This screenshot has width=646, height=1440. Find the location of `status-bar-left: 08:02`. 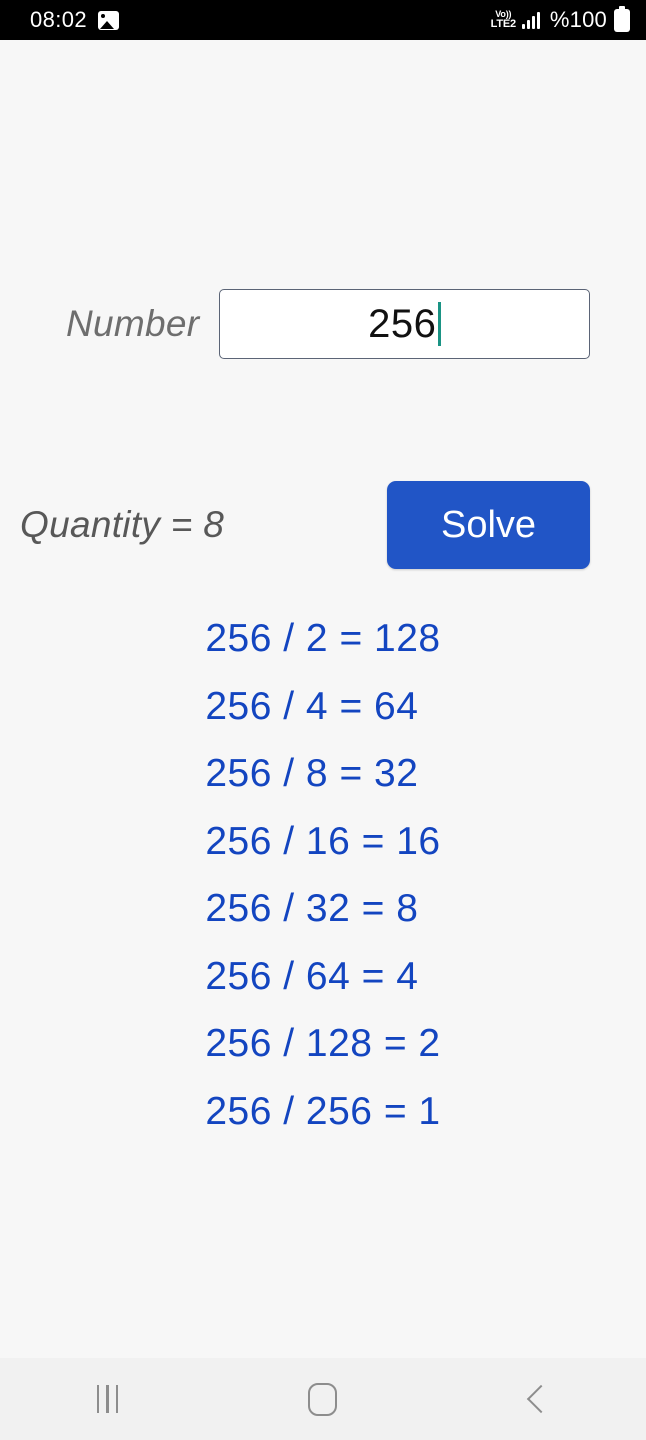

status-bar-left: 08:02 is located at coordinates (75, 20).